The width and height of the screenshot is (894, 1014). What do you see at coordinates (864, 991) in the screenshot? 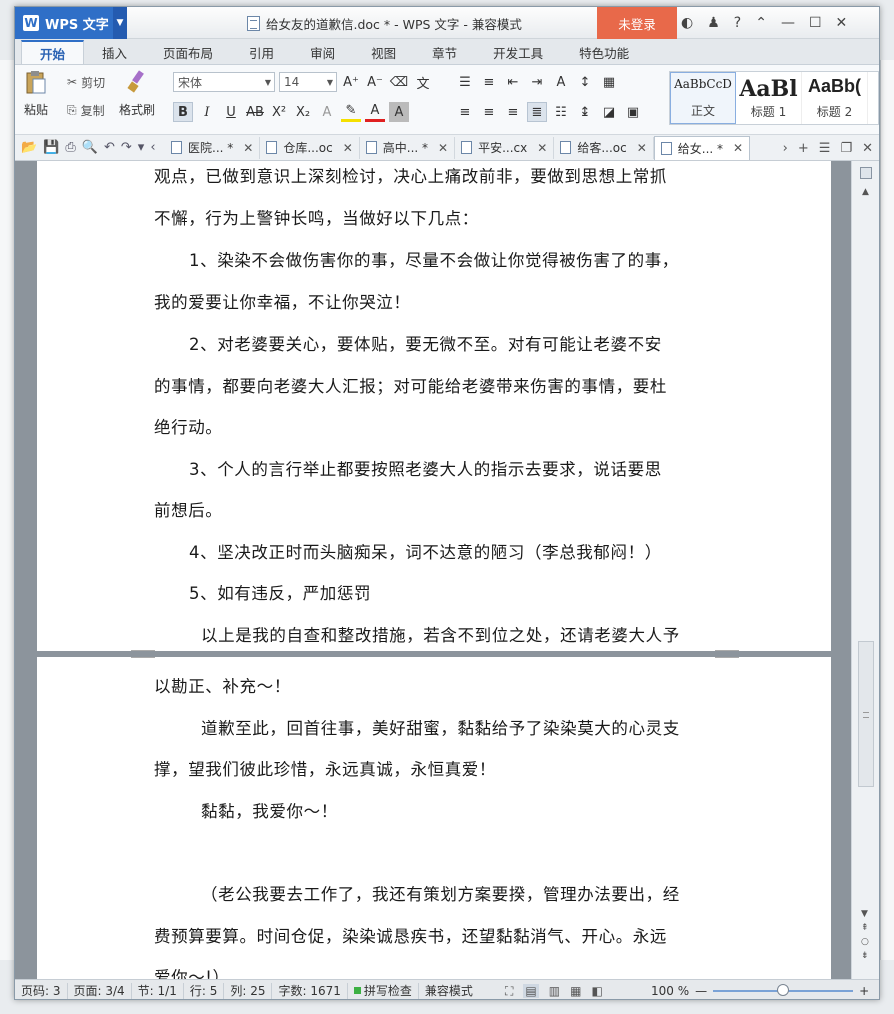
I see `zoom-in-icon: +` at bounding box center [864, 991].